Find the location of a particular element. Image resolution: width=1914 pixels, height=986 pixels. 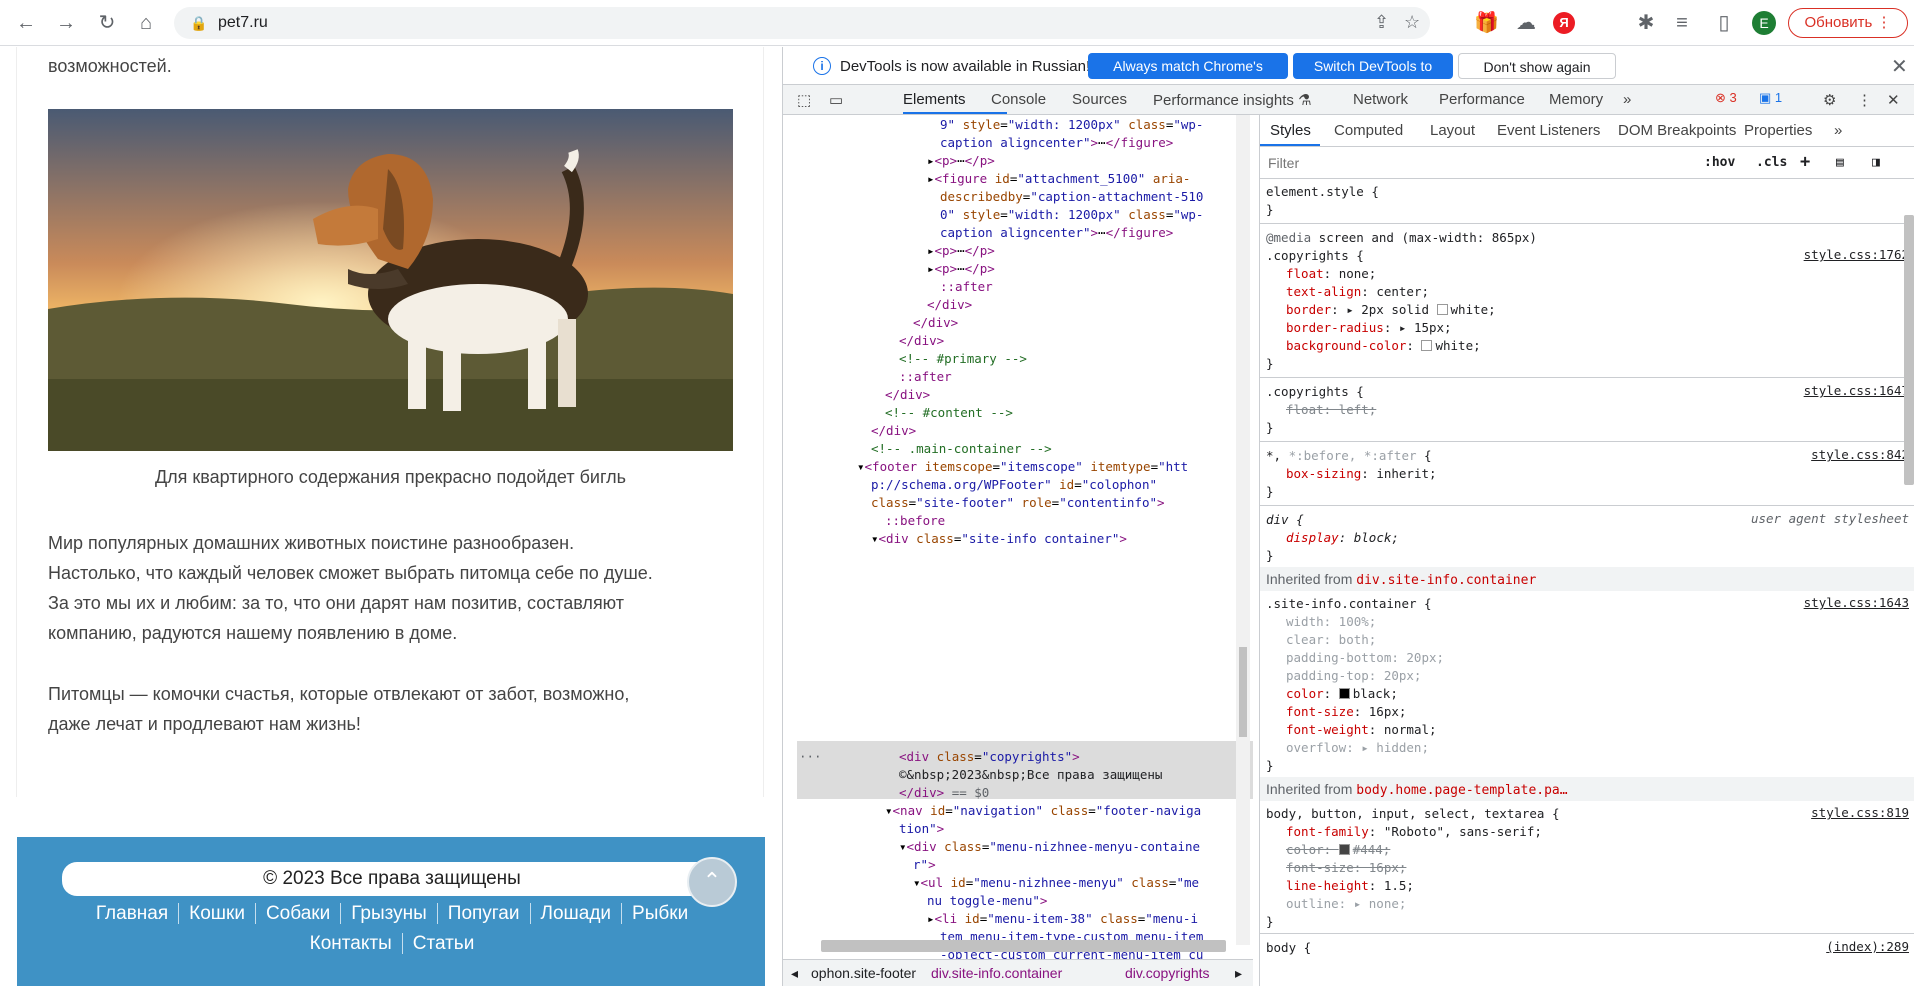

dom-line: 0" style="width: 1200px" class="wp- is located at coordinates (1071, 214).